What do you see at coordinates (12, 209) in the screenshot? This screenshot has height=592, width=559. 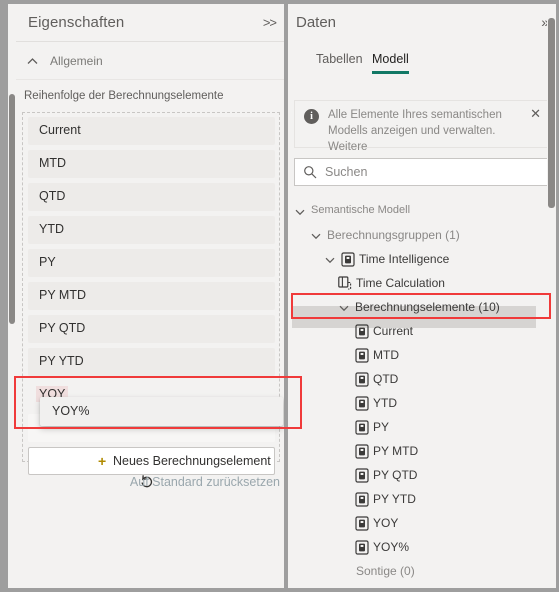 I see `properties-scrollbar-thumb` at bounding box center [12, 209].